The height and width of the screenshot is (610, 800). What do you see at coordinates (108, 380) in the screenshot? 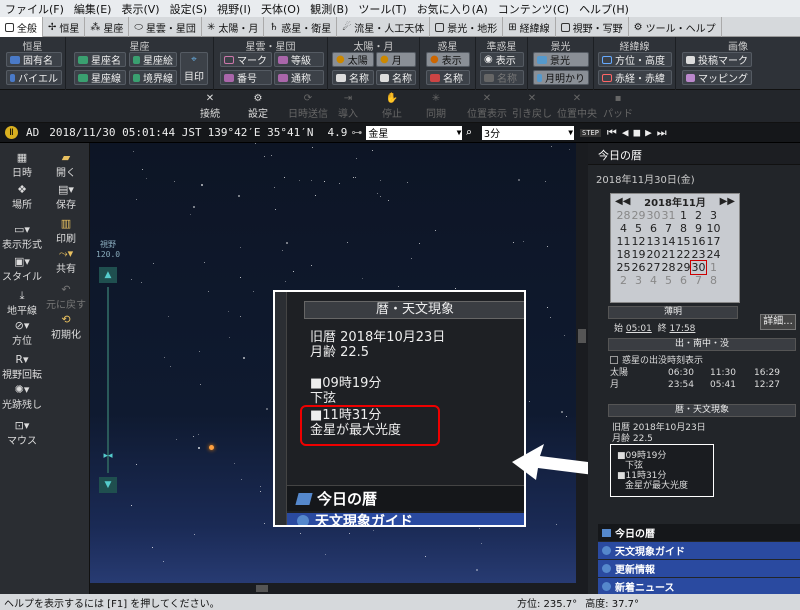
I see `fov-slider-track` at bounding box center [108, 380].